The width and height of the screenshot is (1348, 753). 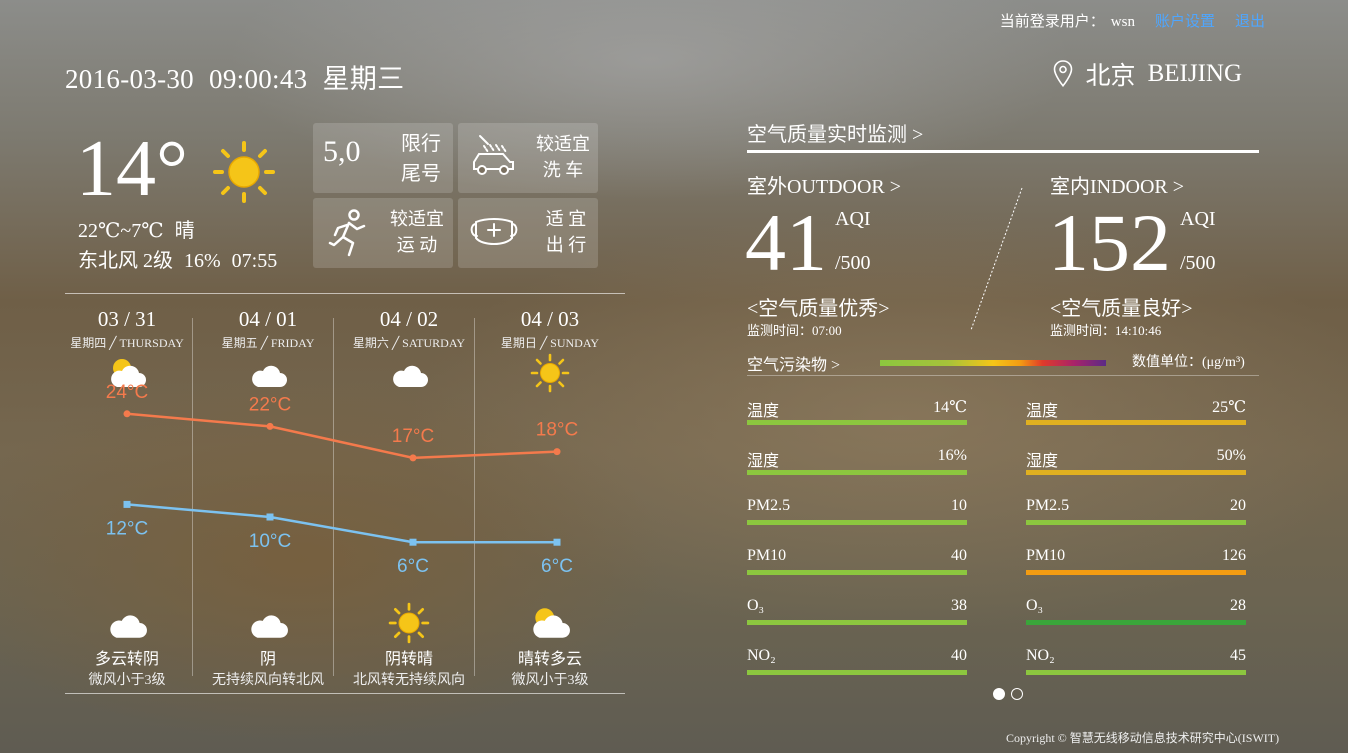 What do you see at coordinates (1003, 375) in the screenshot?
I see `pollutant-divider` at bounding box center [1003, 375].